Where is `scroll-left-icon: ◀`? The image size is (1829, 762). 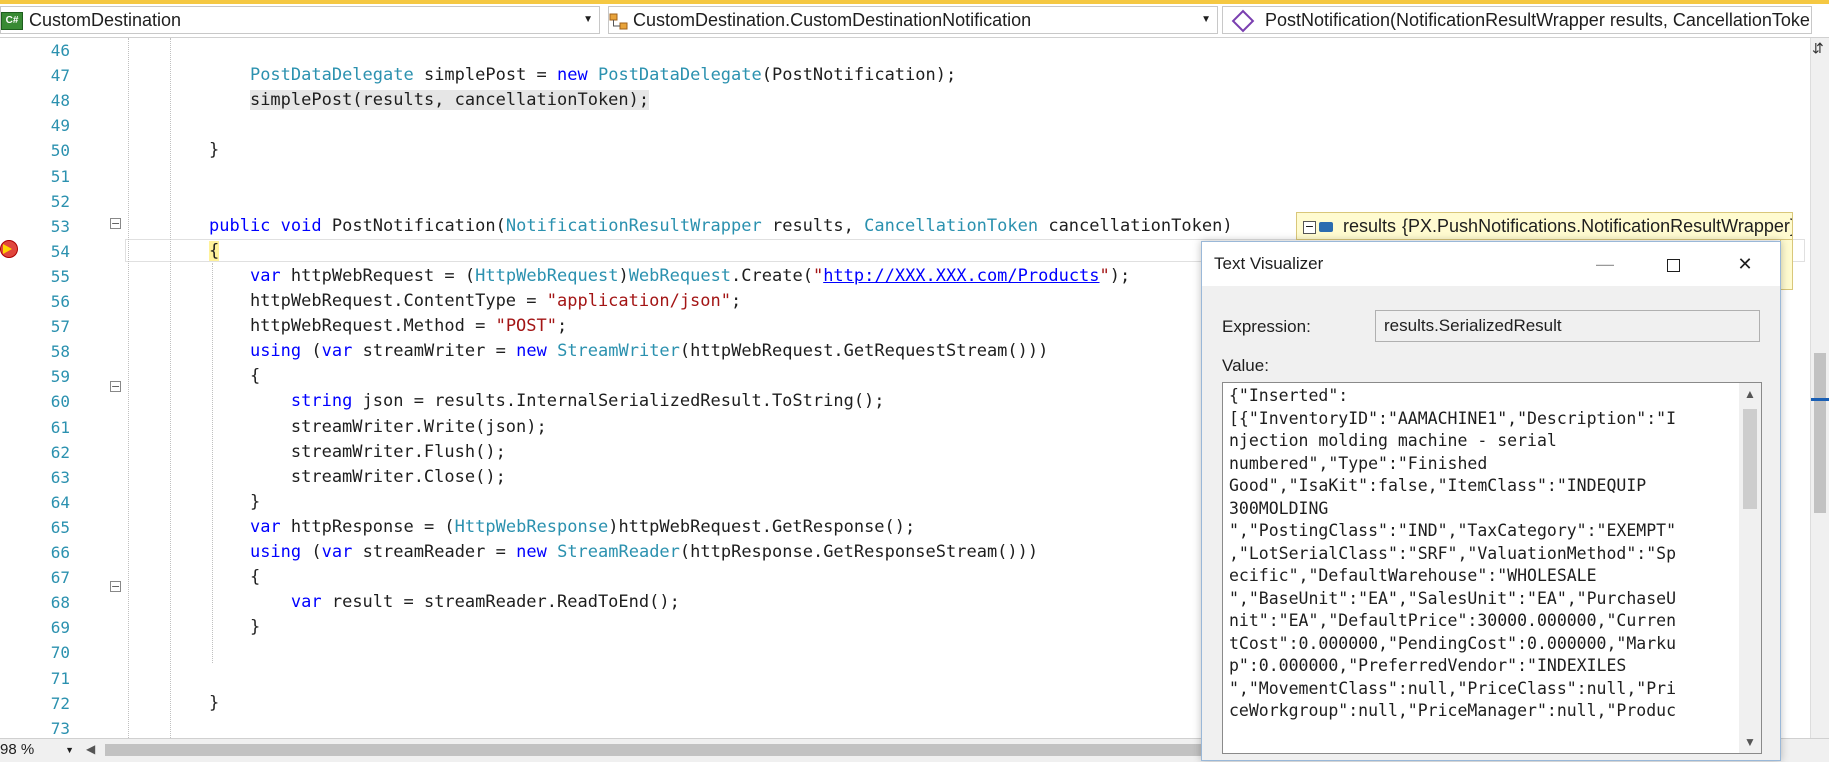 scroll-left-icon: ◀ is located at coordinates (90, 749).